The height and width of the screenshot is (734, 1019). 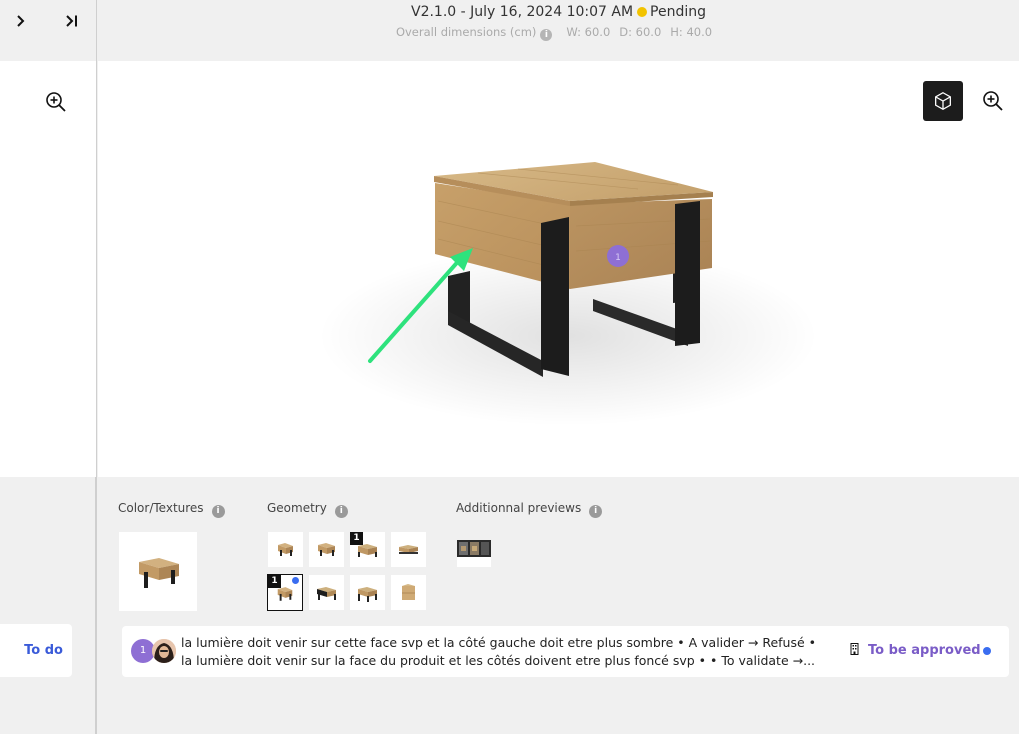 I want to click on dimensions-label: Overall dimensions (cm), so click(x=466, y=32).